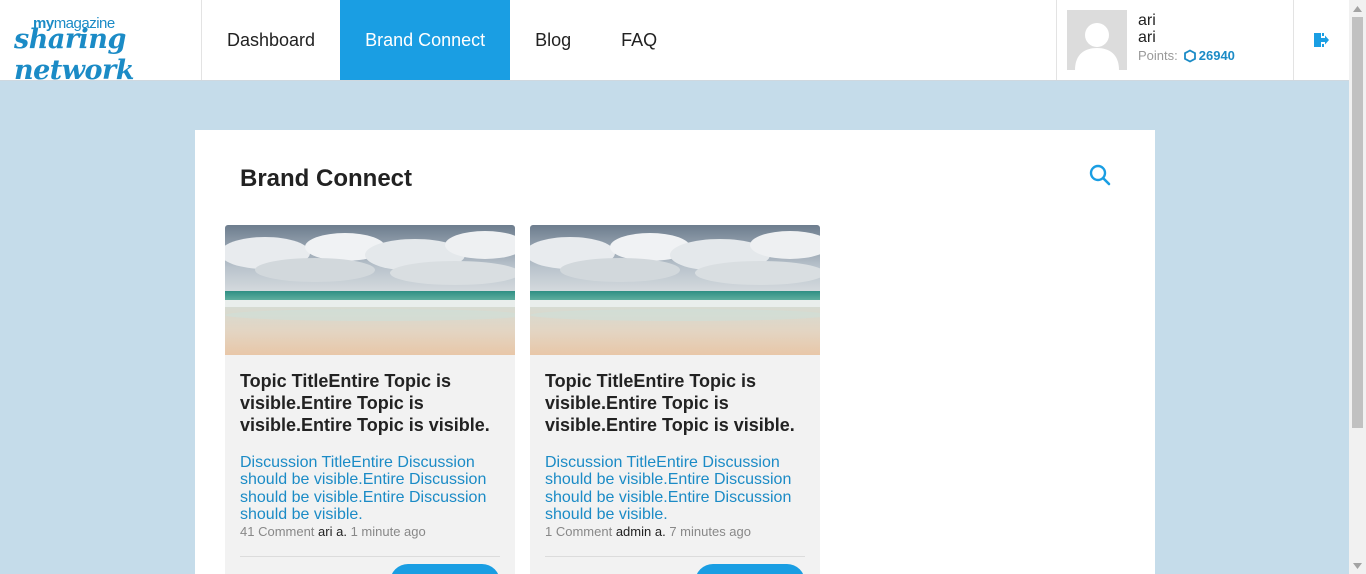 This screenshot has width=1366, height=574. What do you see at coordinates (710, 531) in the screenshot?
I see `post-time: 7 minutes ago` at bounding box center [710, 531].